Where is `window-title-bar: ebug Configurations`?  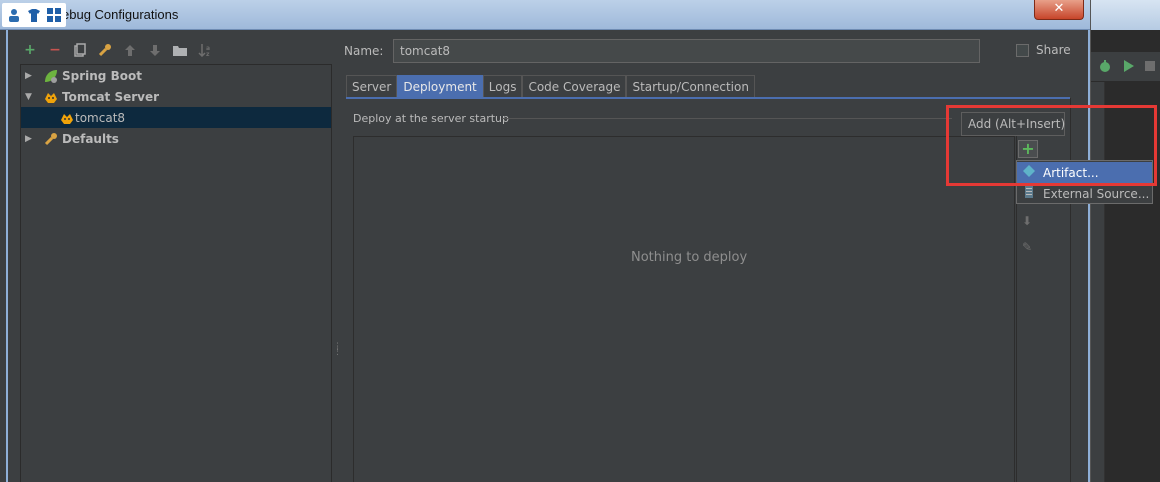
window-title-bar: ebug Configurations is located at coordinates (545, 15).